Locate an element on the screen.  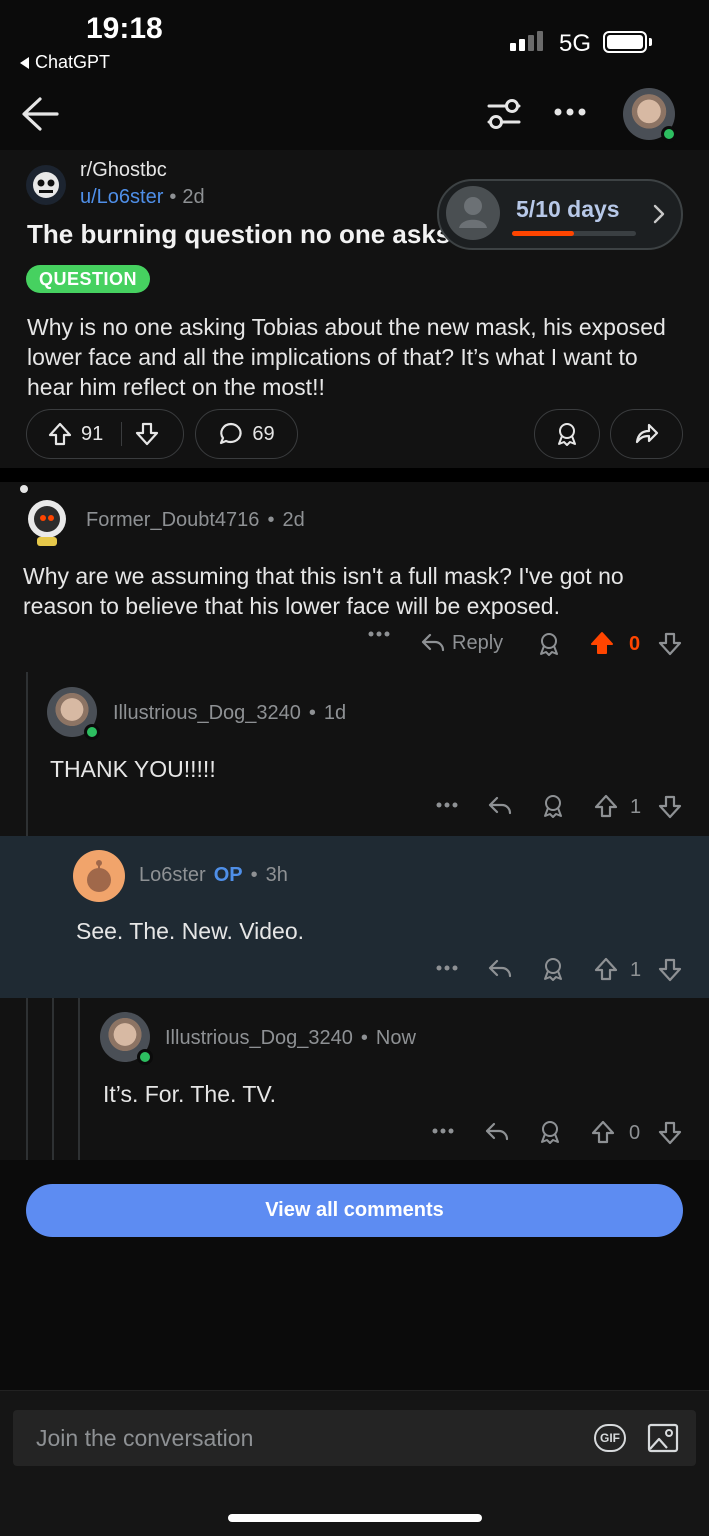
comment-age: 1d is located at coordinates (335, 713).